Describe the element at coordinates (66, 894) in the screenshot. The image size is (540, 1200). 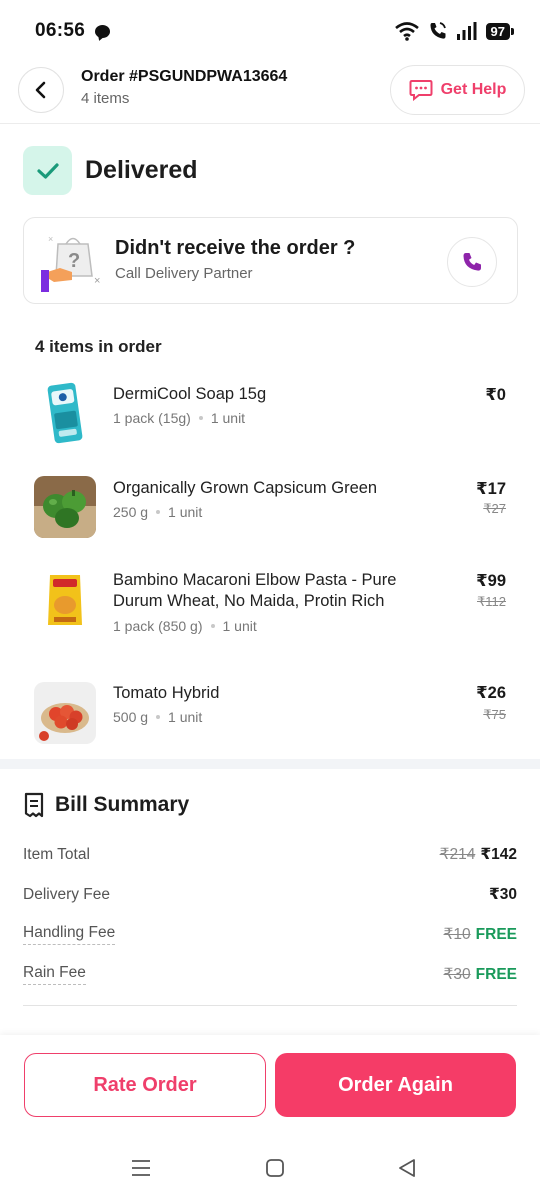
I see `bill-row-label: Delivery Fee` at that location.